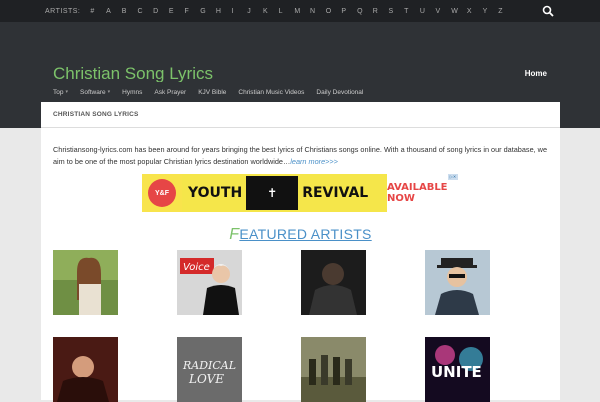 Image resolution: width=600 pixels, height=402 pixels. Describe the element at coordinates (130, 11) in the screenshot. I see `letter-link: B` at that location.